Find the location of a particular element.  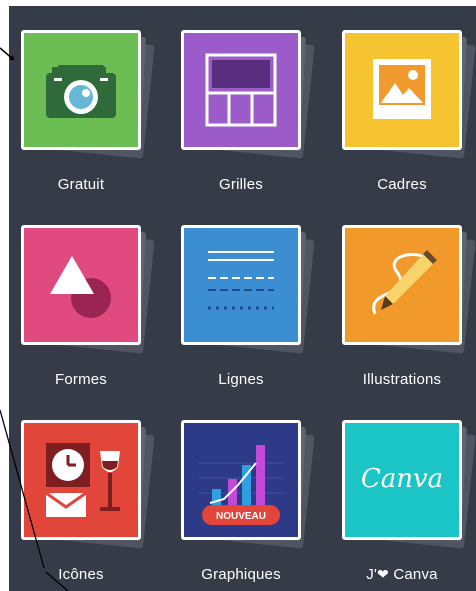

tile-label: Lignes is located at coordinates (241, 379).